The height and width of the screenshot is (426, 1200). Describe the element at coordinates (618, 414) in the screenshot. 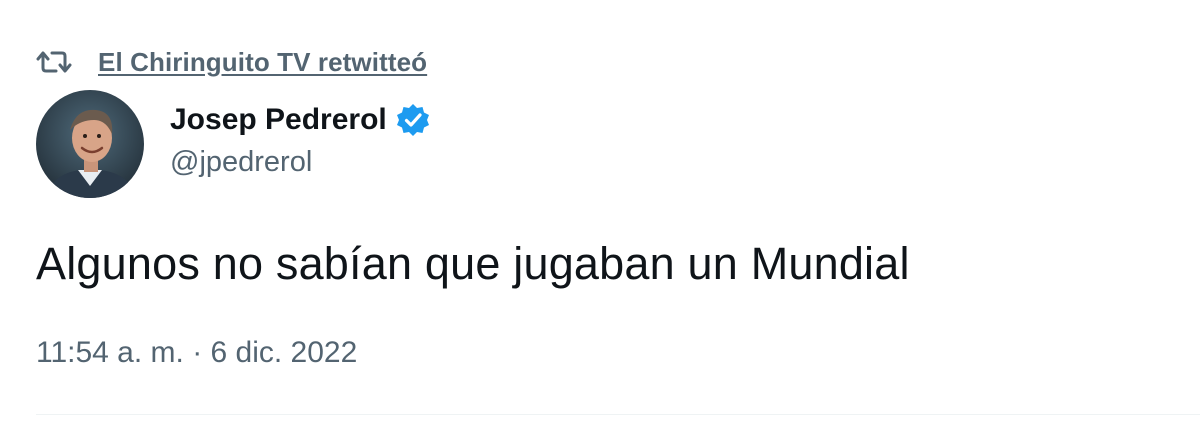

I see `divider` at that location.